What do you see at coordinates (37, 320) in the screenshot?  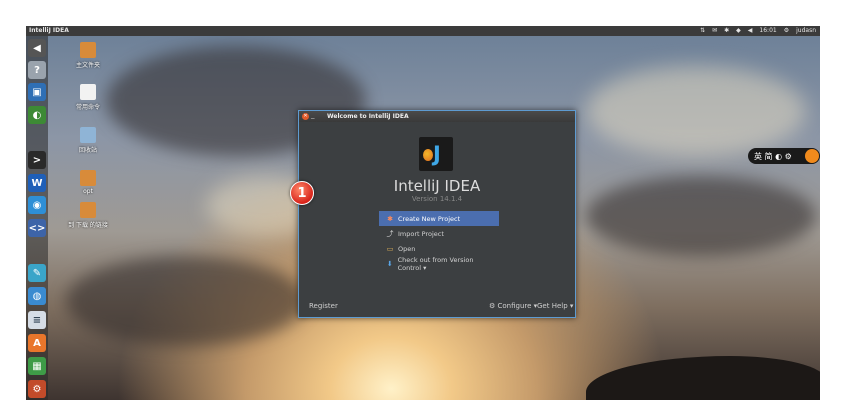 I see `document-icon: ≡` at bounding box center [37, 320].